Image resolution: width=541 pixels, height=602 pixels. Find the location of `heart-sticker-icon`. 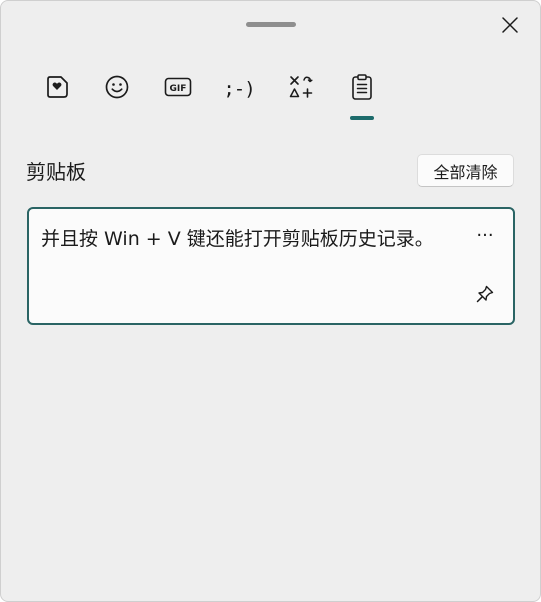

heart-sticker-icon is located at coordinates (57, 89).